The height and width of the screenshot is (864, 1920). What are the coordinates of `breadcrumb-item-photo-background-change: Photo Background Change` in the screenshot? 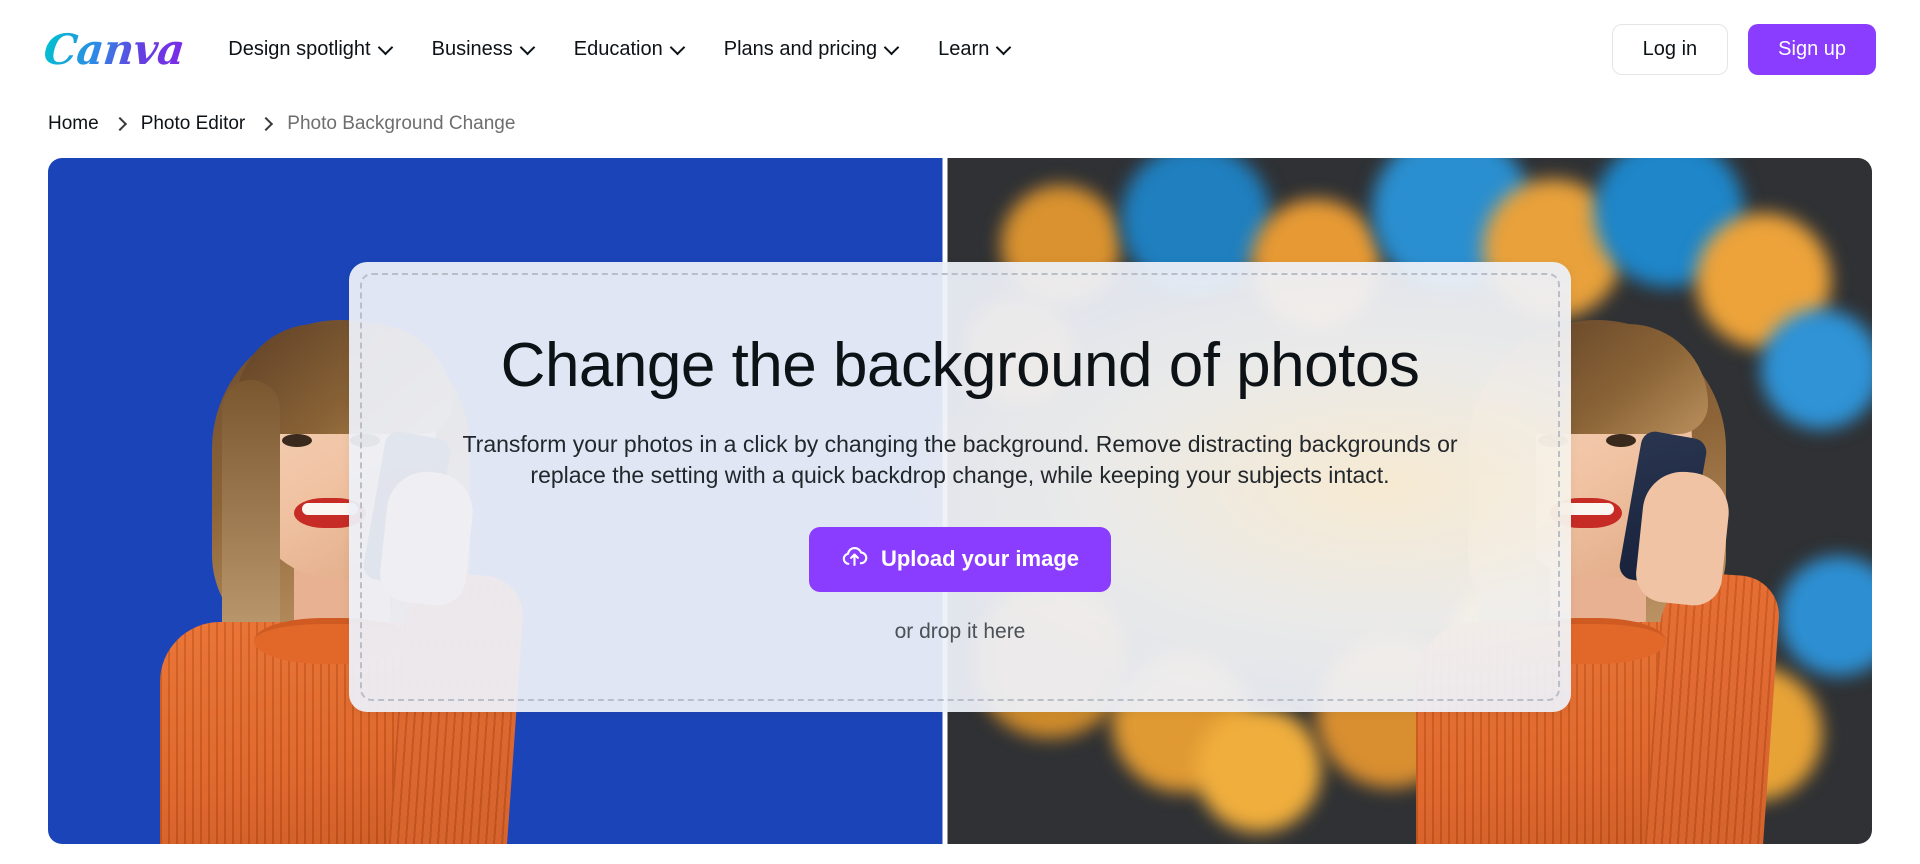 It's located at (401, 123).